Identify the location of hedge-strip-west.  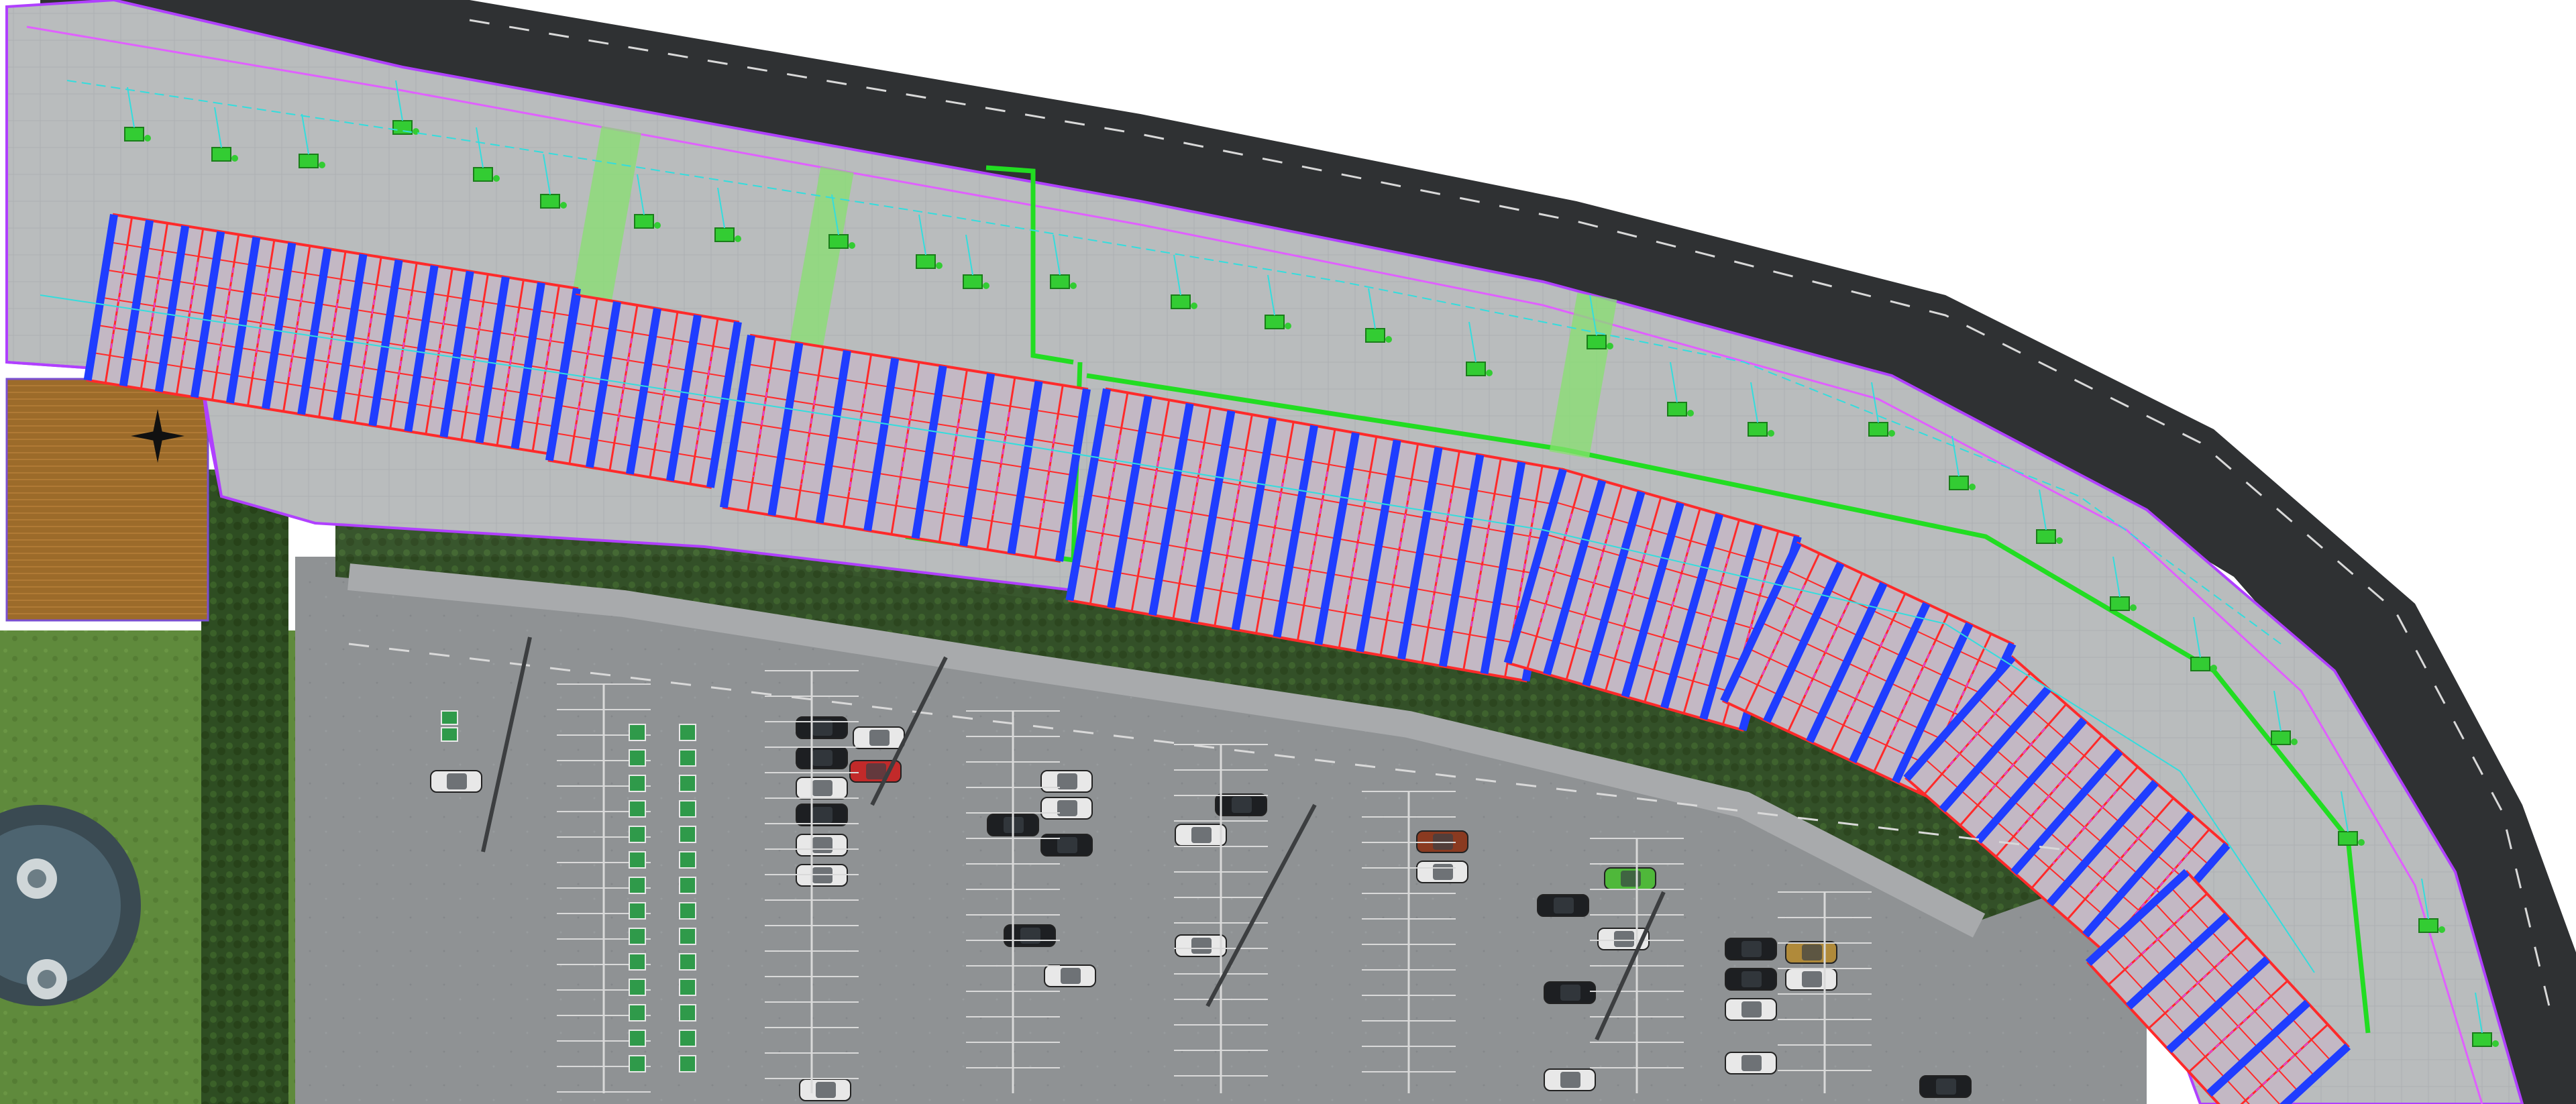
(244, 787).